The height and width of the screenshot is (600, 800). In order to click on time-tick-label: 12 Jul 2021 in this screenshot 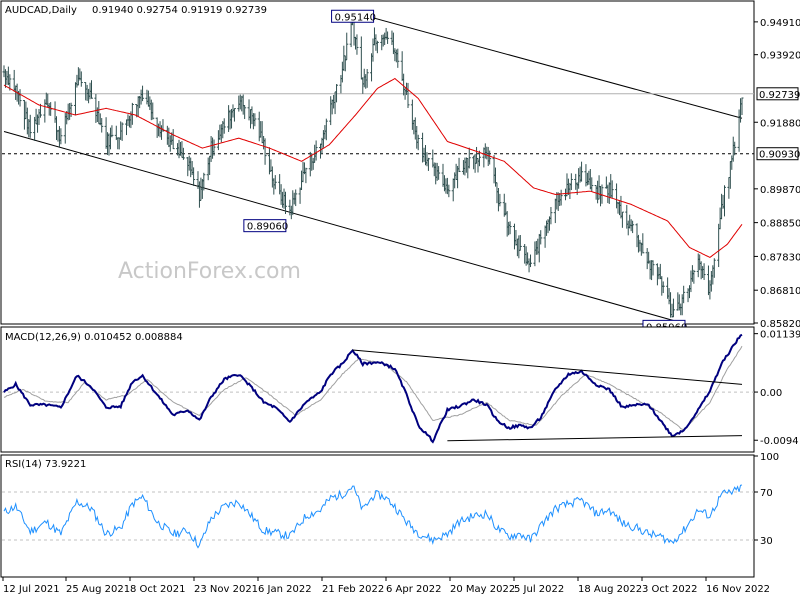, I will do `click(31, 589)`.